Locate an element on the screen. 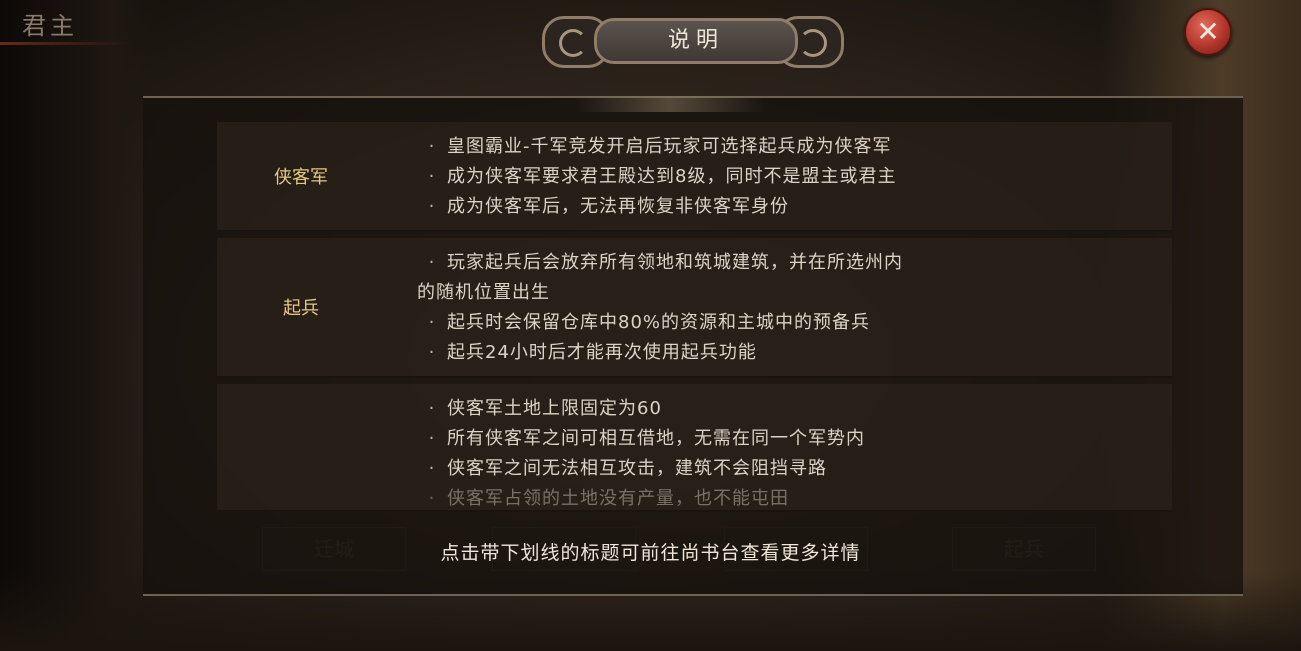 The image size is (1301, 651). list-item: · 起兵24小时后才能再次使用起兵功能 is located at coordinates (592, 352).